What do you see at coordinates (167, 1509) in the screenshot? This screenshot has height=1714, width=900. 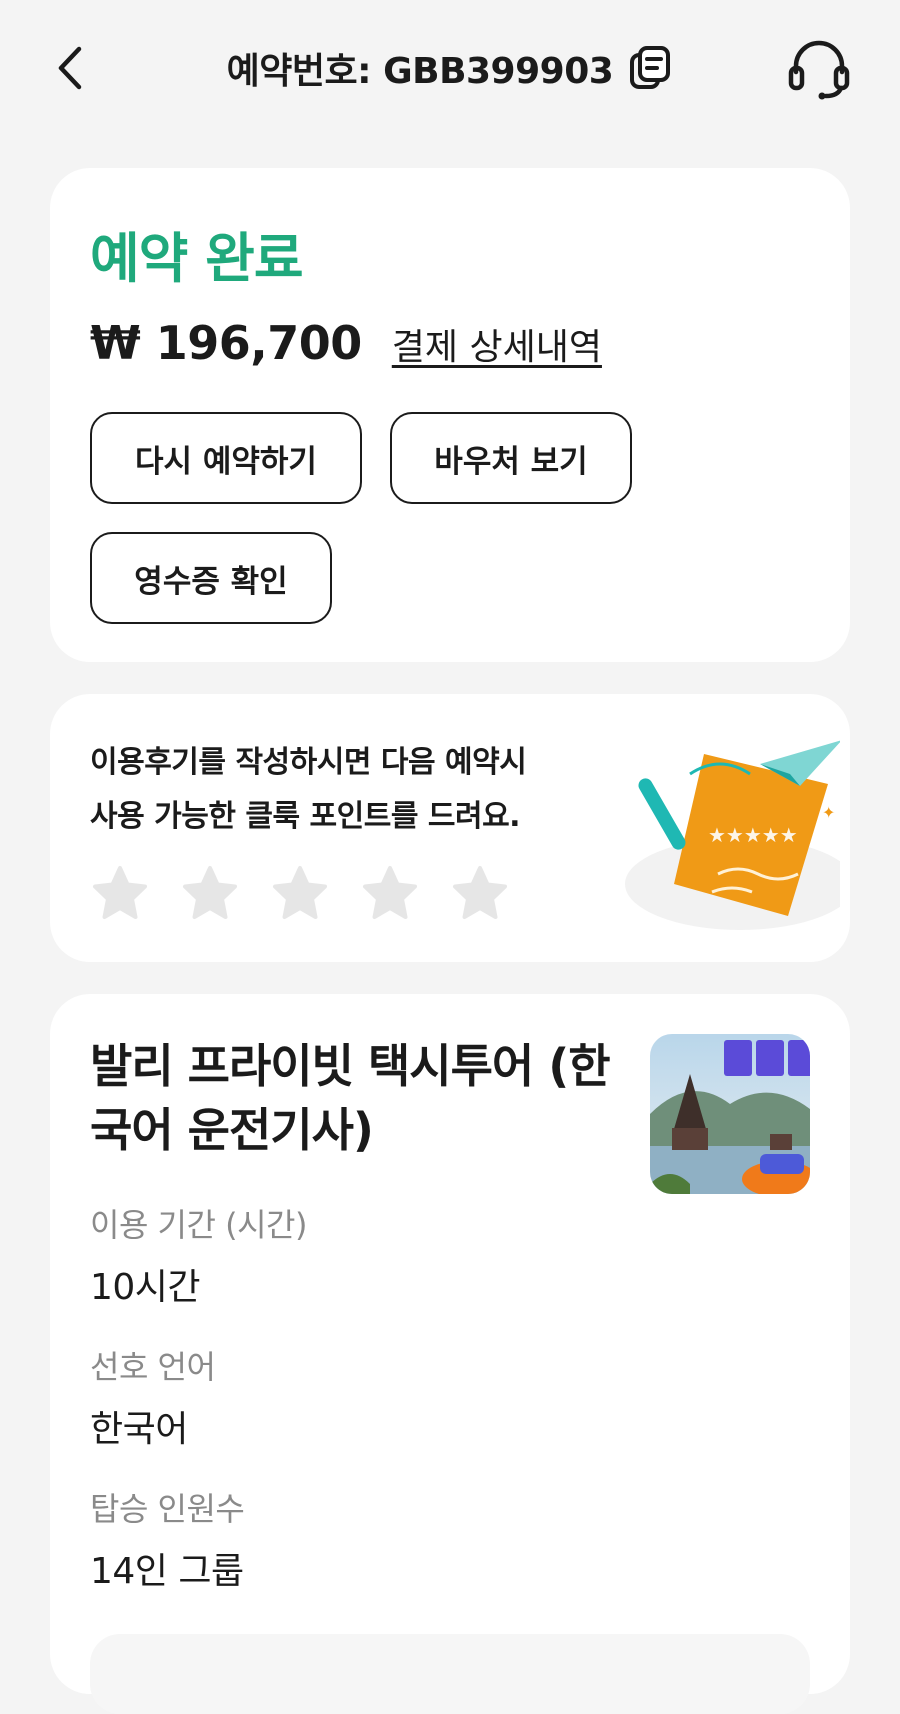 I see `detail-label: 탑승 인원수` at bounding box center [167, 1509].